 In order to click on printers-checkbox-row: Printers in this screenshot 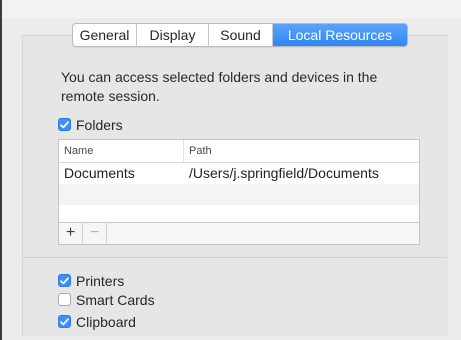, I will do `click(91, 280)`.